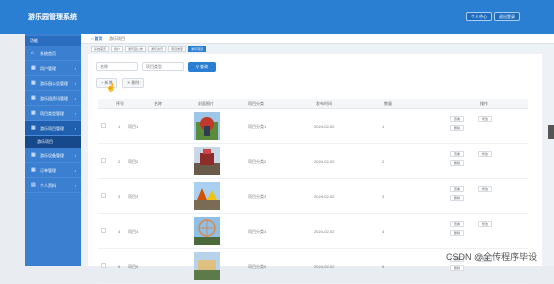 This screenshot has height=284, width=554. What do you see at coordinates (120, 103) in the screenshot?
I see `header-index: 序号` at bounding box center [120, 103].